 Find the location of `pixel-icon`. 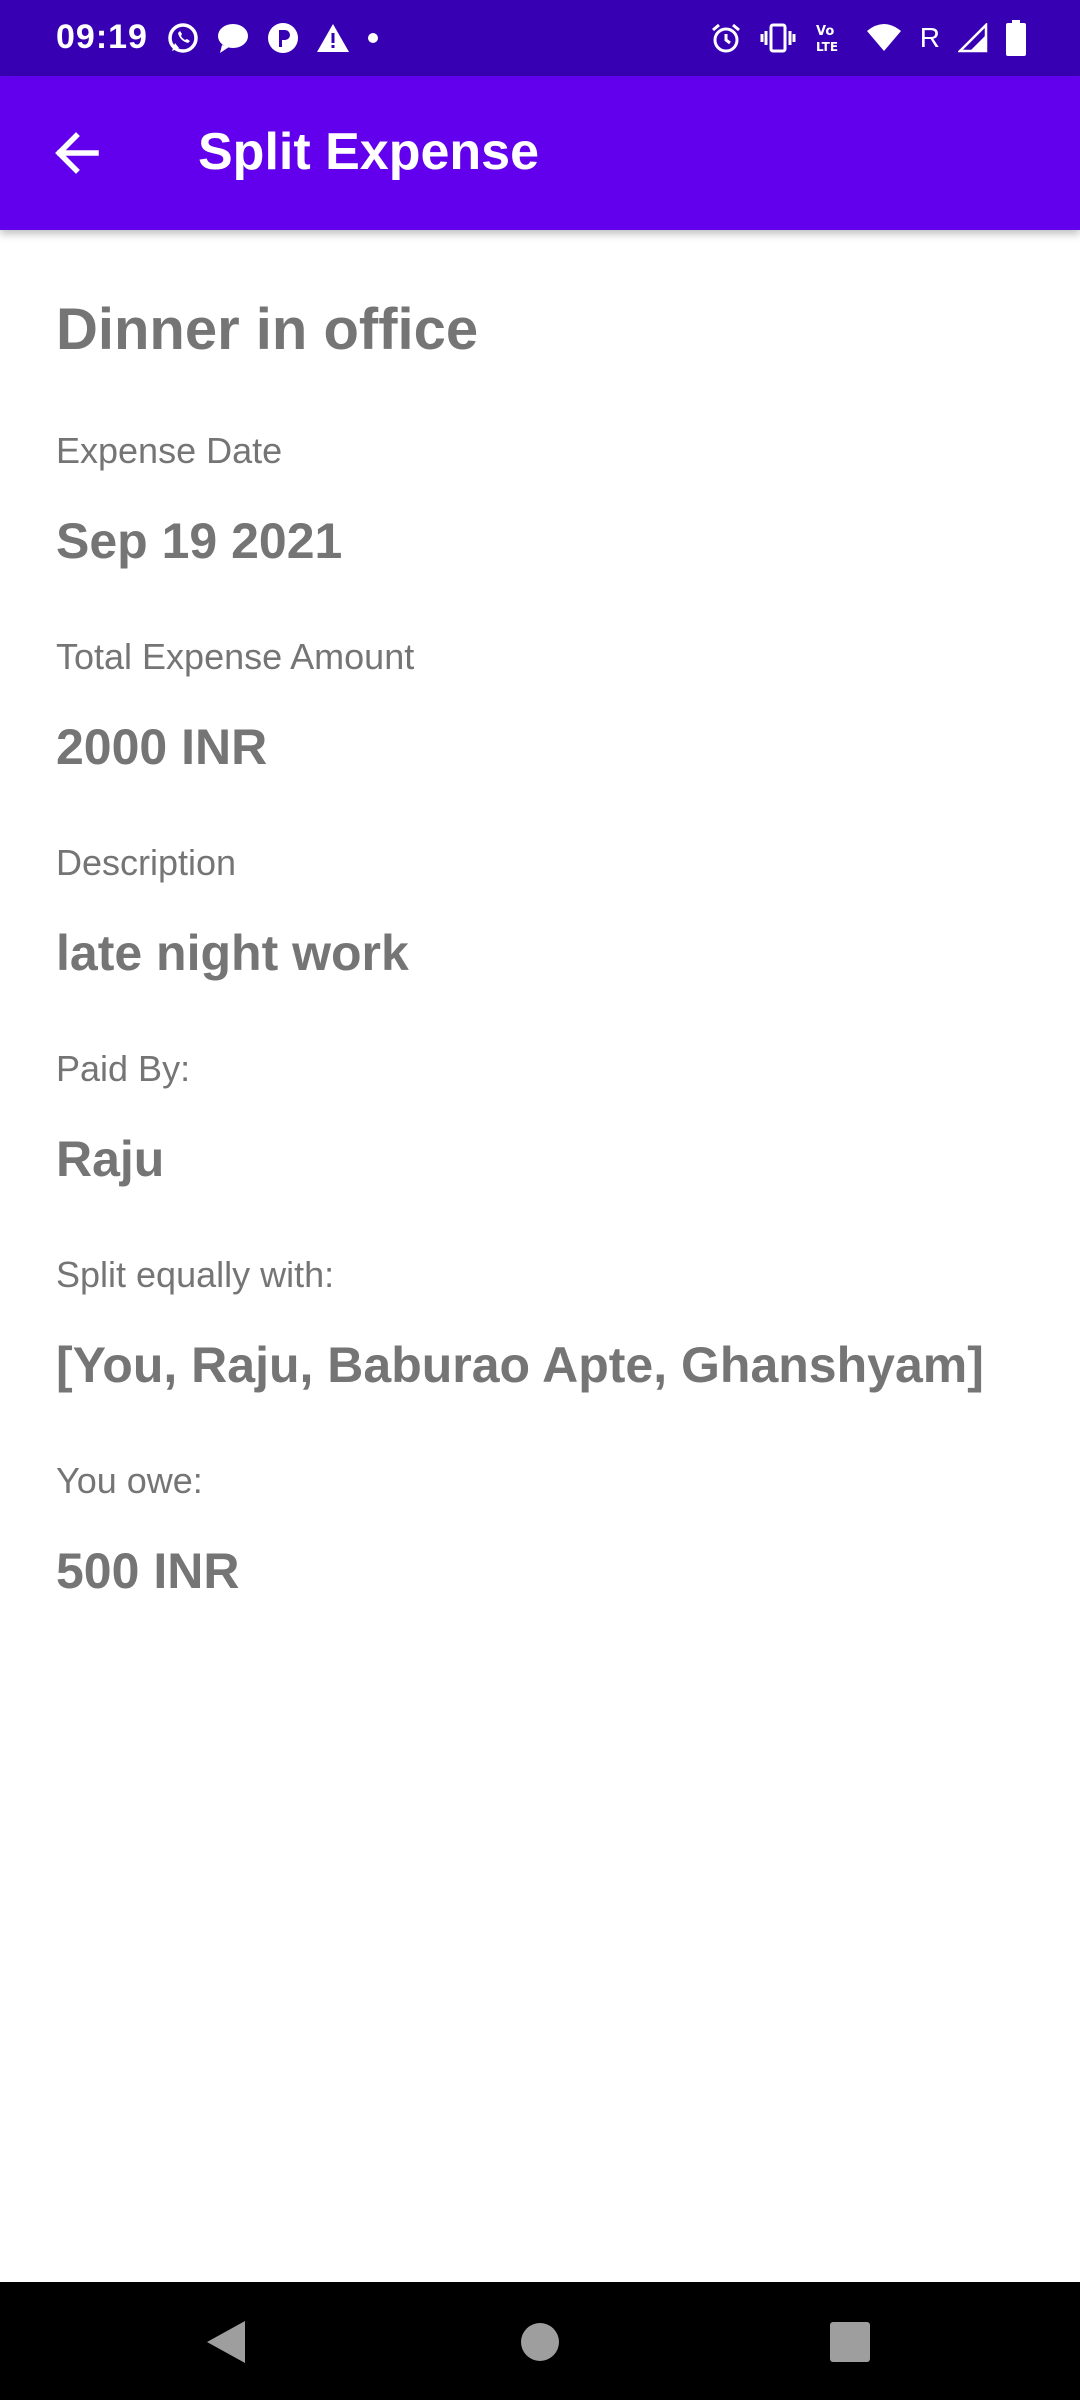

pixel-icon is located at coordinates (283, 38).